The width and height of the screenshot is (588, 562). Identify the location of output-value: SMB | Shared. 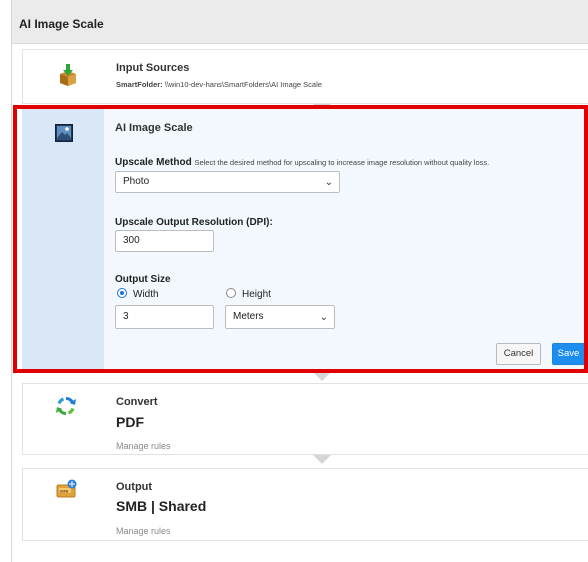
(161, 506).